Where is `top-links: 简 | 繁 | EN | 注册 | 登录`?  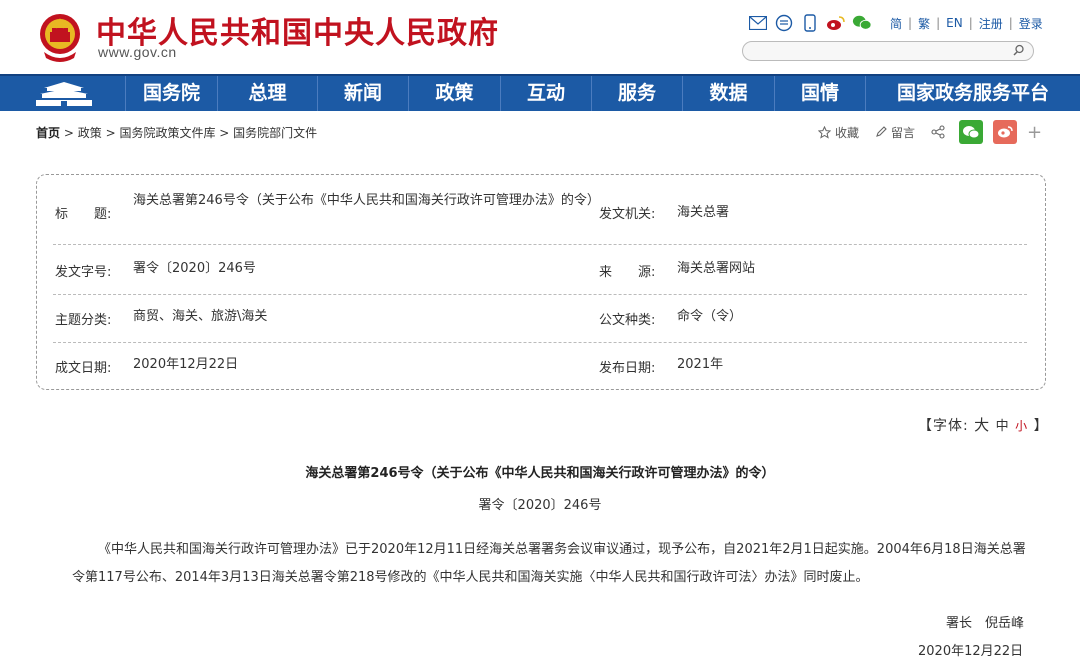
top-links: 简 | 繁 | EN | 注册 | 登录 is located at coordinates (966, 23).